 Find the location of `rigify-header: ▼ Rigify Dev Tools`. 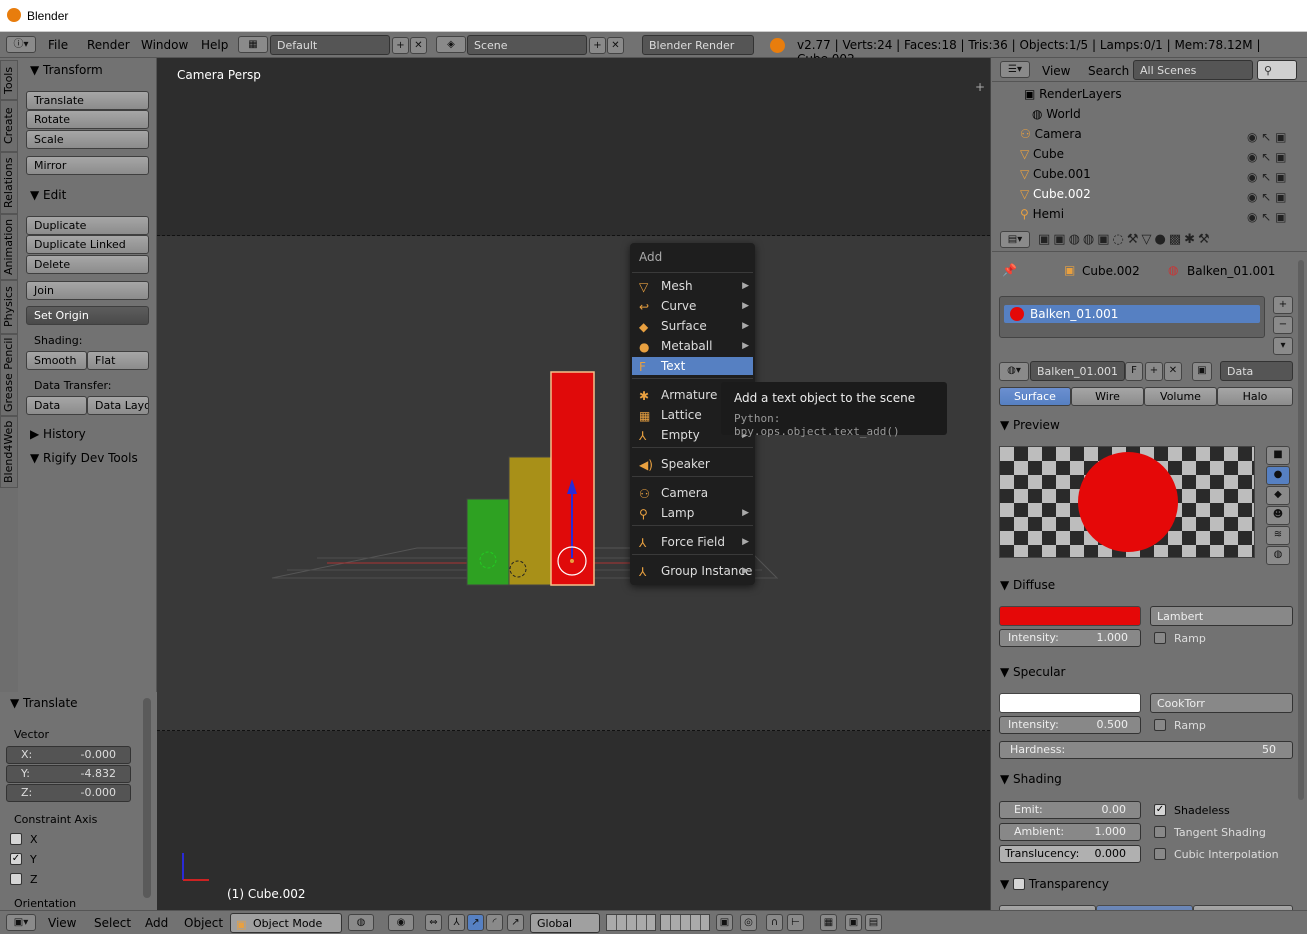

rigify-header: ▼ Rigify Dev Tools is located at coordinates (84, 458).